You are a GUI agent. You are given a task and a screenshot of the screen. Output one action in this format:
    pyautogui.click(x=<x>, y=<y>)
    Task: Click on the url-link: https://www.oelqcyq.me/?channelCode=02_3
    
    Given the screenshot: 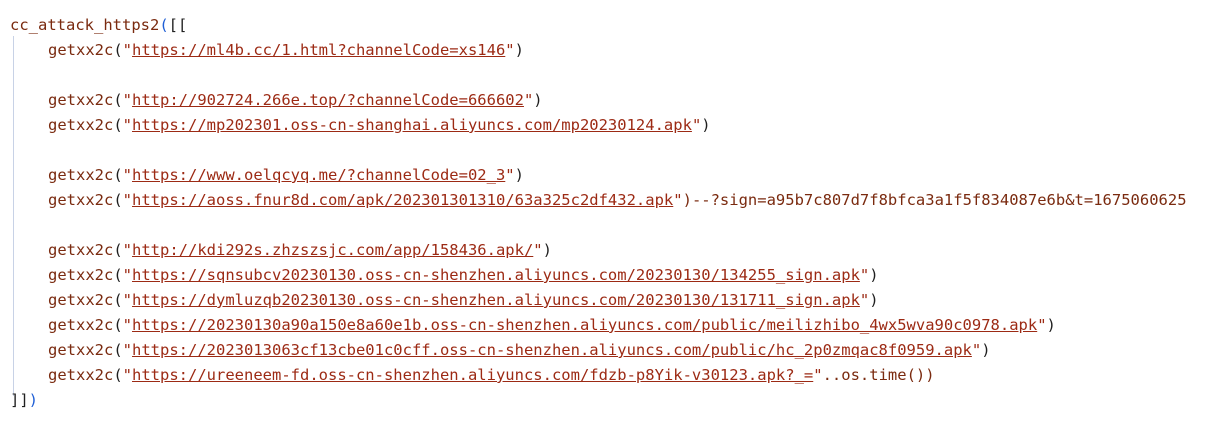 What is the action you would take?
    pyautogui.click(x=318, y=175)
    